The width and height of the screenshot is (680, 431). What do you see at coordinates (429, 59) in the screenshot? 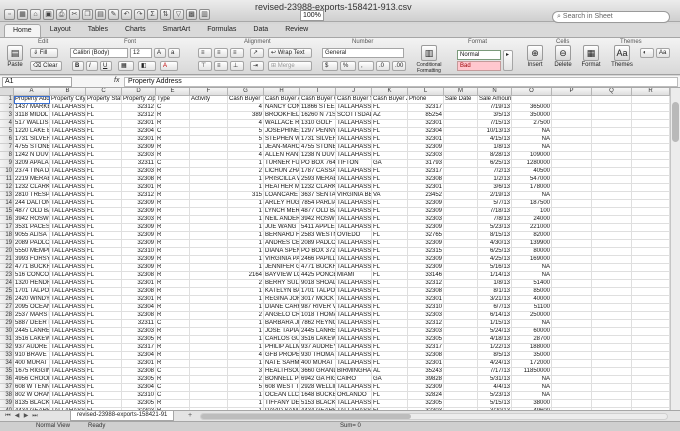
I see `conditional-formatting-button: ▥ Conditional Formatting` at bounding box center [429, 59].